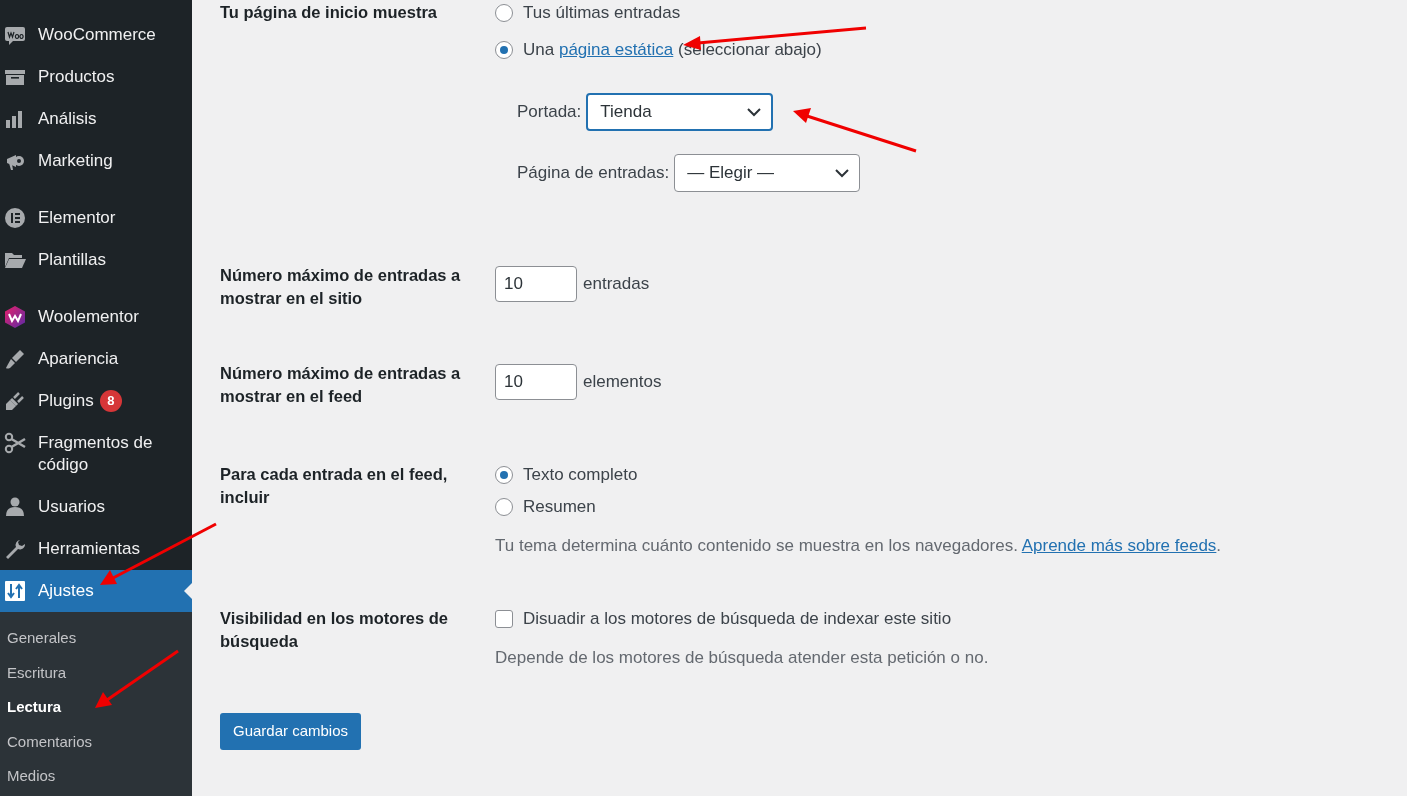  What do you see at coordinates (559, 507) in the screenshot?
I see `option-label: Resumen` at bounding box center [559, 507].